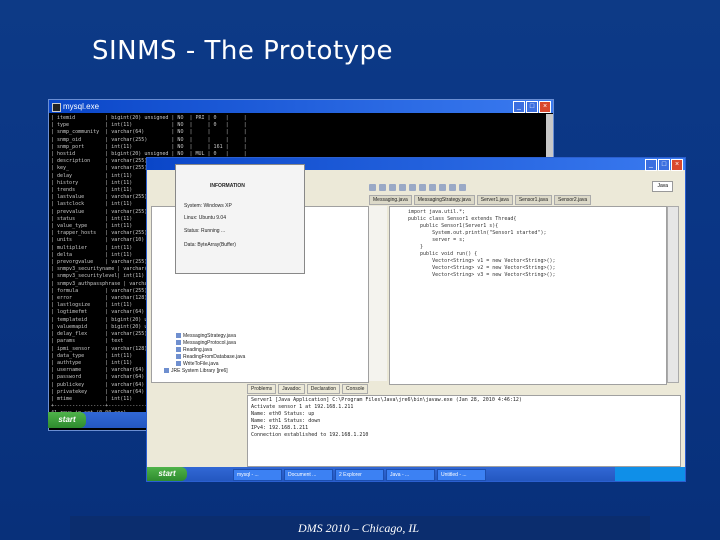 The height and width of the screenshot is (540, 720). I want to click on bottom-tab: Problems, so click(262, 389).